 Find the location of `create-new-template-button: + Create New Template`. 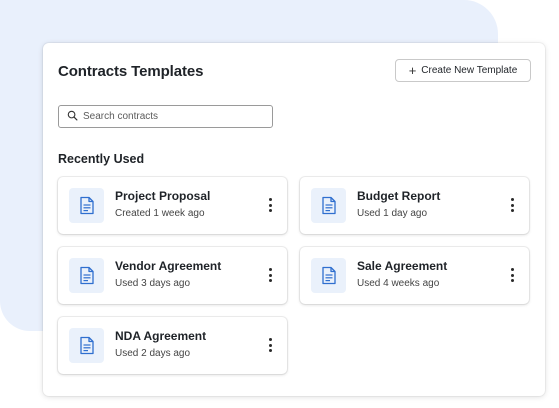

create-new-template-button: + Create New Template is located at coordinates (463, 70).